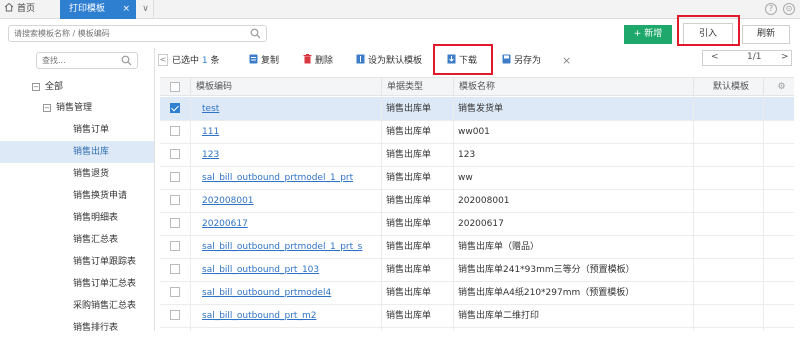  I want to click on tree-item-order-summary: 销售订单汇总表, so click(114, 284).